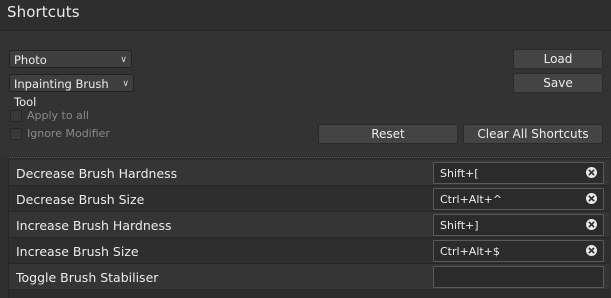 The image size is (611, 298). What do you see at coordinates (518, 199) in the screenshot?
I see `shortcut-key-field: Ctrl+Alt+^` at bounding box center [518, 199].